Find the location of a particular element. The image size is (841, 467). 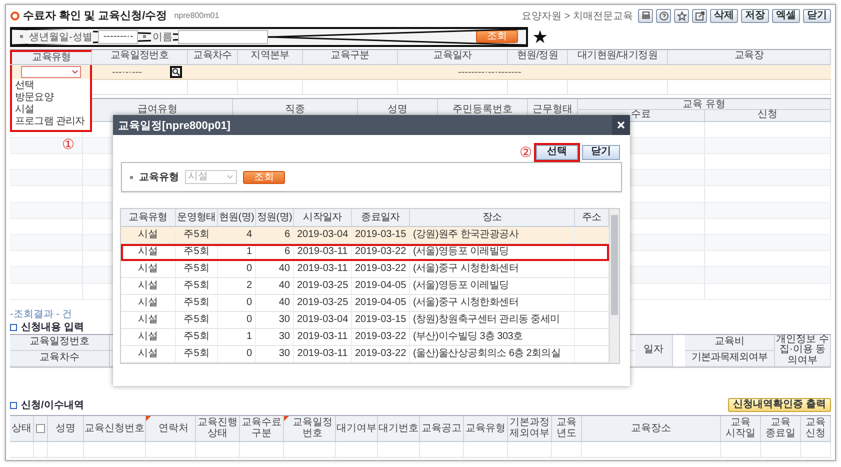

table-cell: 30 is located at coordinates (275, 354).